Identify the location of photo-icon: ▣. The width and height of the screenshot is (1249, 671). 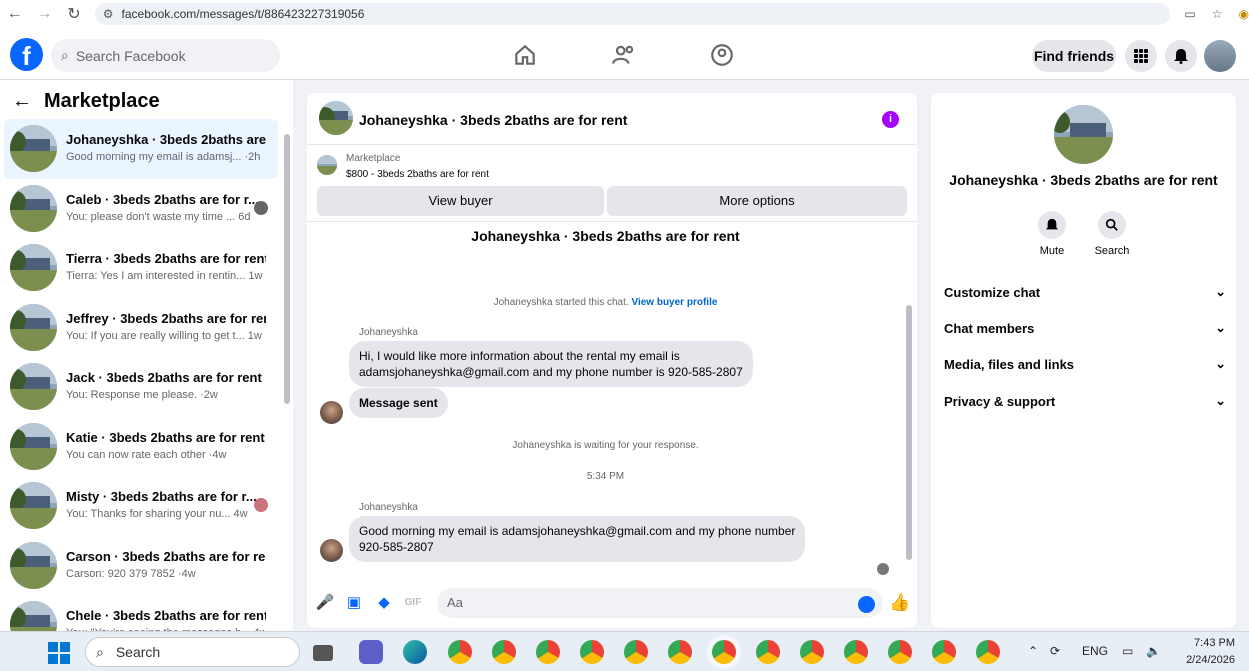
(354, 603).